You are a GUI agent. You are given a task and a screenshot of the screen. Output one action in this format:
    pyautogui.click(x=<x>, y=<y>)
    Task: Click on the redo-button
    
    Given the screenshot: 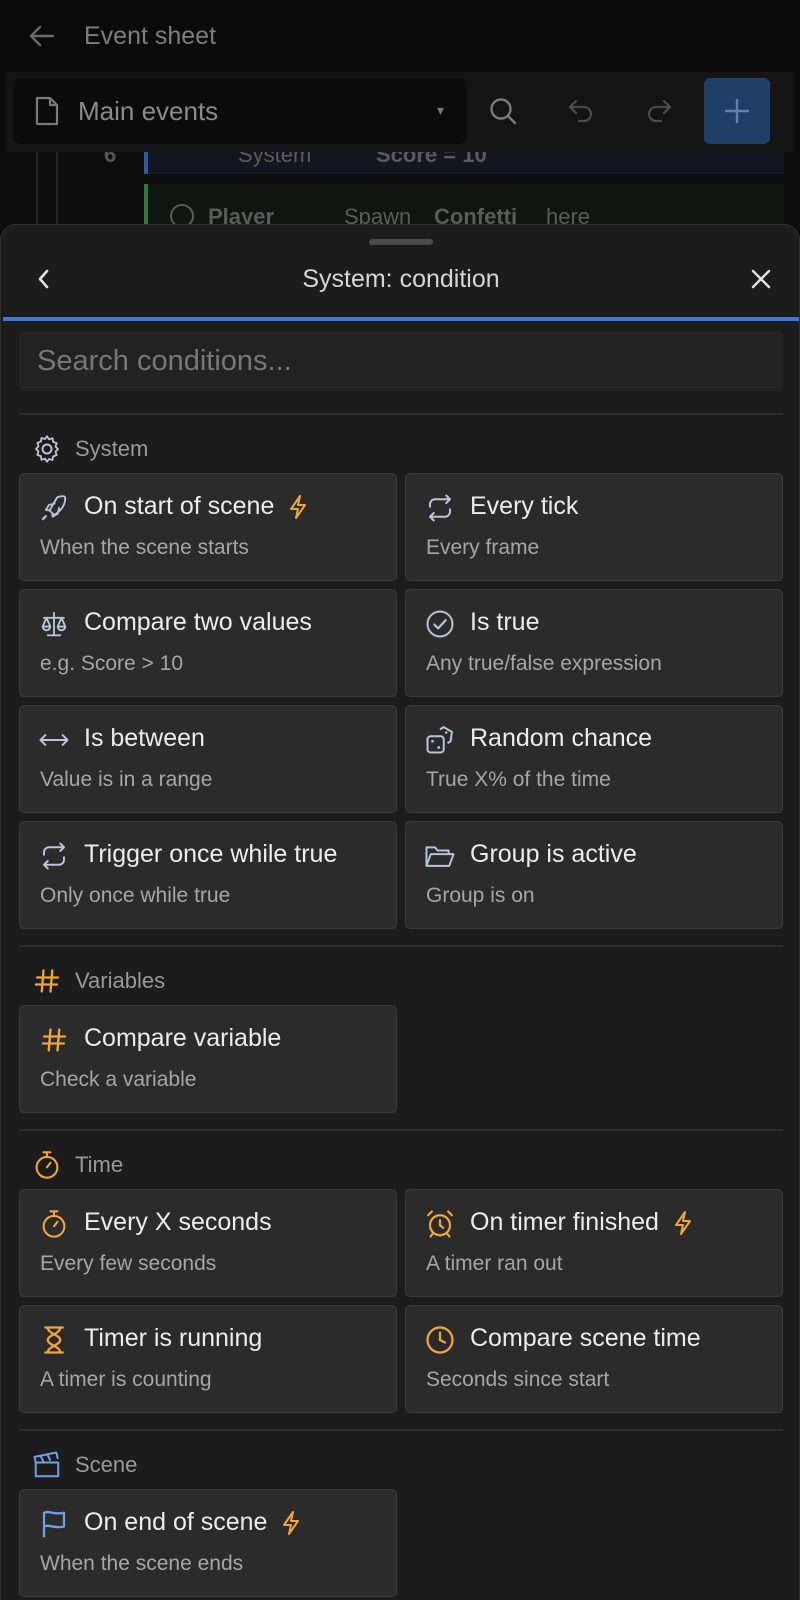 What is the action you would take?
    pyautogui.click(x=659, y=111)
    